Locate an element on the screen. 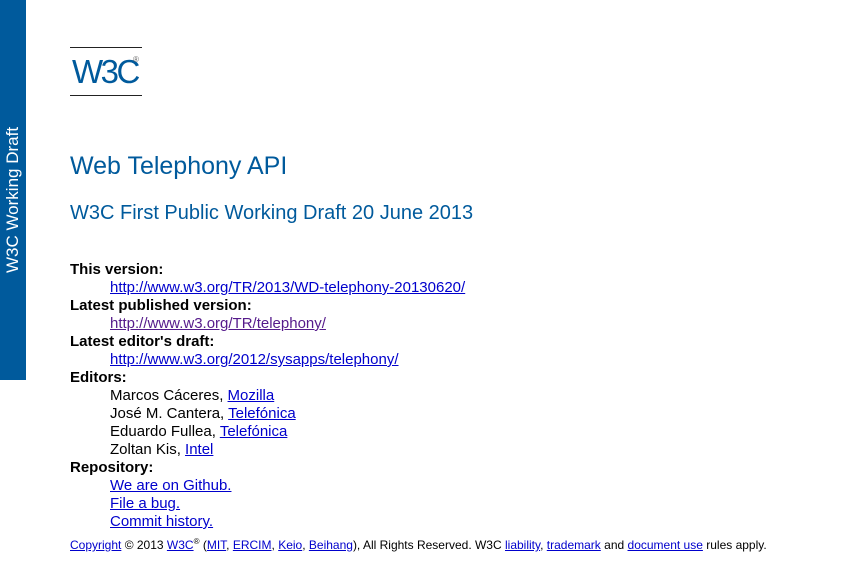 The width and height of the screenshot is (843, 562). beihang-link: Beihang is located at coordinates (331, 545).